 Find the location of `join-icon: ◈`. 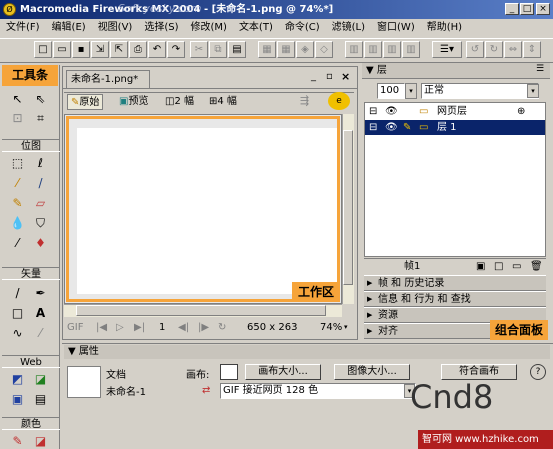

join-icon: ◈ is located at coordinates (305, 49).